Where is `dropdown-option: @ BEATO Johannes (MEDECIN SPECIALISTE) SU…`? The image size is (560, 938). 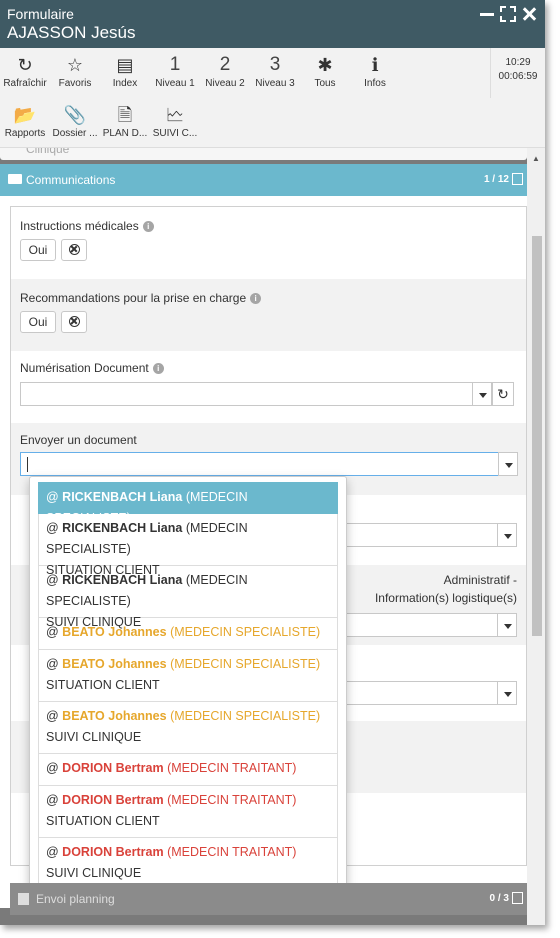
dropdown-option: @ BEATO Johannes (MEDECIN SPECIALISTE) SU… is located at coordinates (188, 728).